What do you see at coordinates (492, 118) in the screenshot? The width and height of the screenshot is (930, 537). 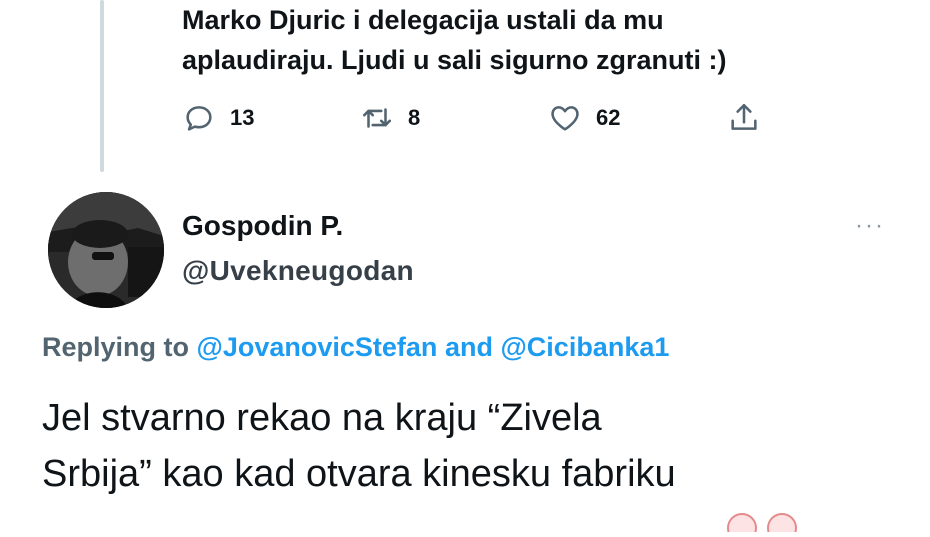 I see `previous-tweet-actions: 13 8 62` at bounding box center [492, 118].